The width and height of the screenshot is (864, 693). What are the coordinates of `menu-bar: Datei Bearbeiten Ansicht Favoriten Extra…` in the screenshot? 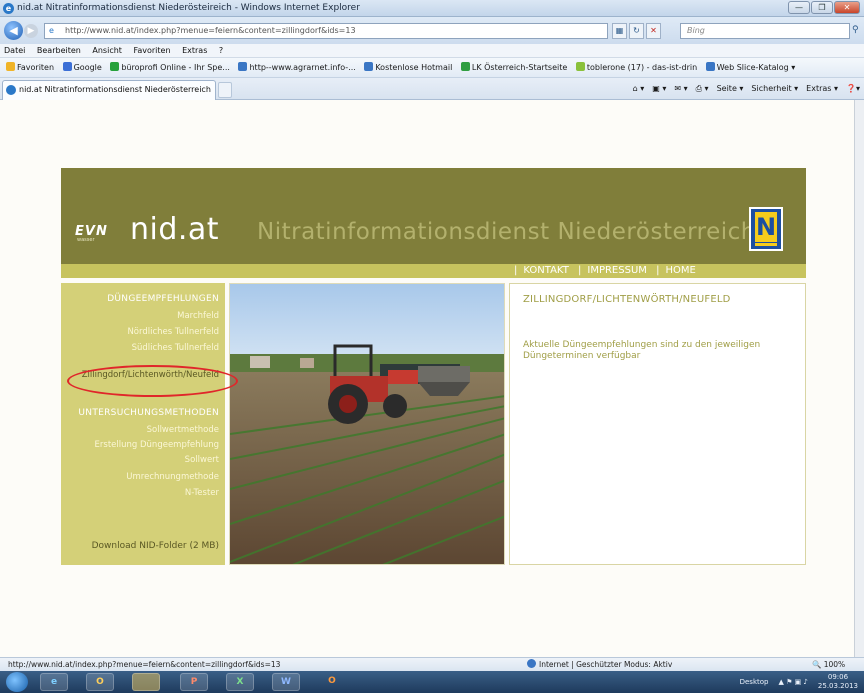 It's located at (432, 51).